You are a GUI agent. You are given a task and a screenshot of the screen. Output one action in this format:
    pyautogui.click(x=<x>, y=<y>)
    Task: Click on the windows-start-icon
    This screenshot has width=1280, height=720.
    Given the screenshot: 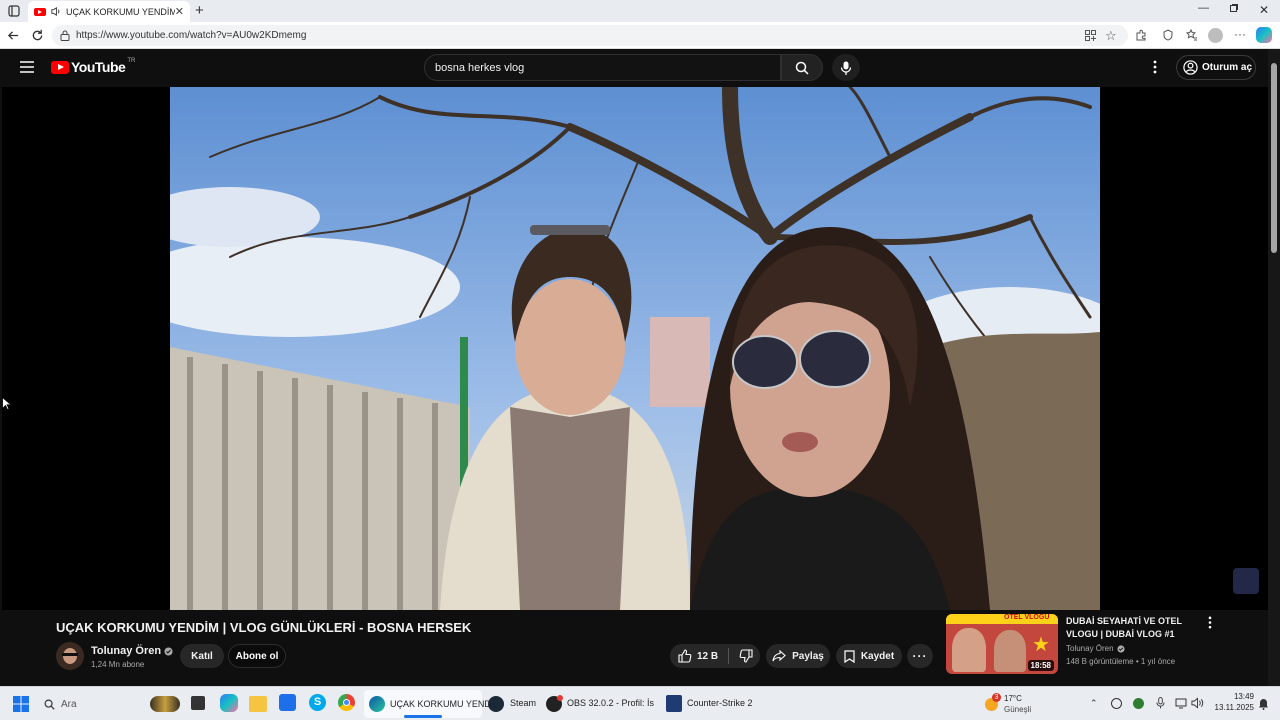 What is the action you would take?
    pyautogui.click(x=21, y=704)
    